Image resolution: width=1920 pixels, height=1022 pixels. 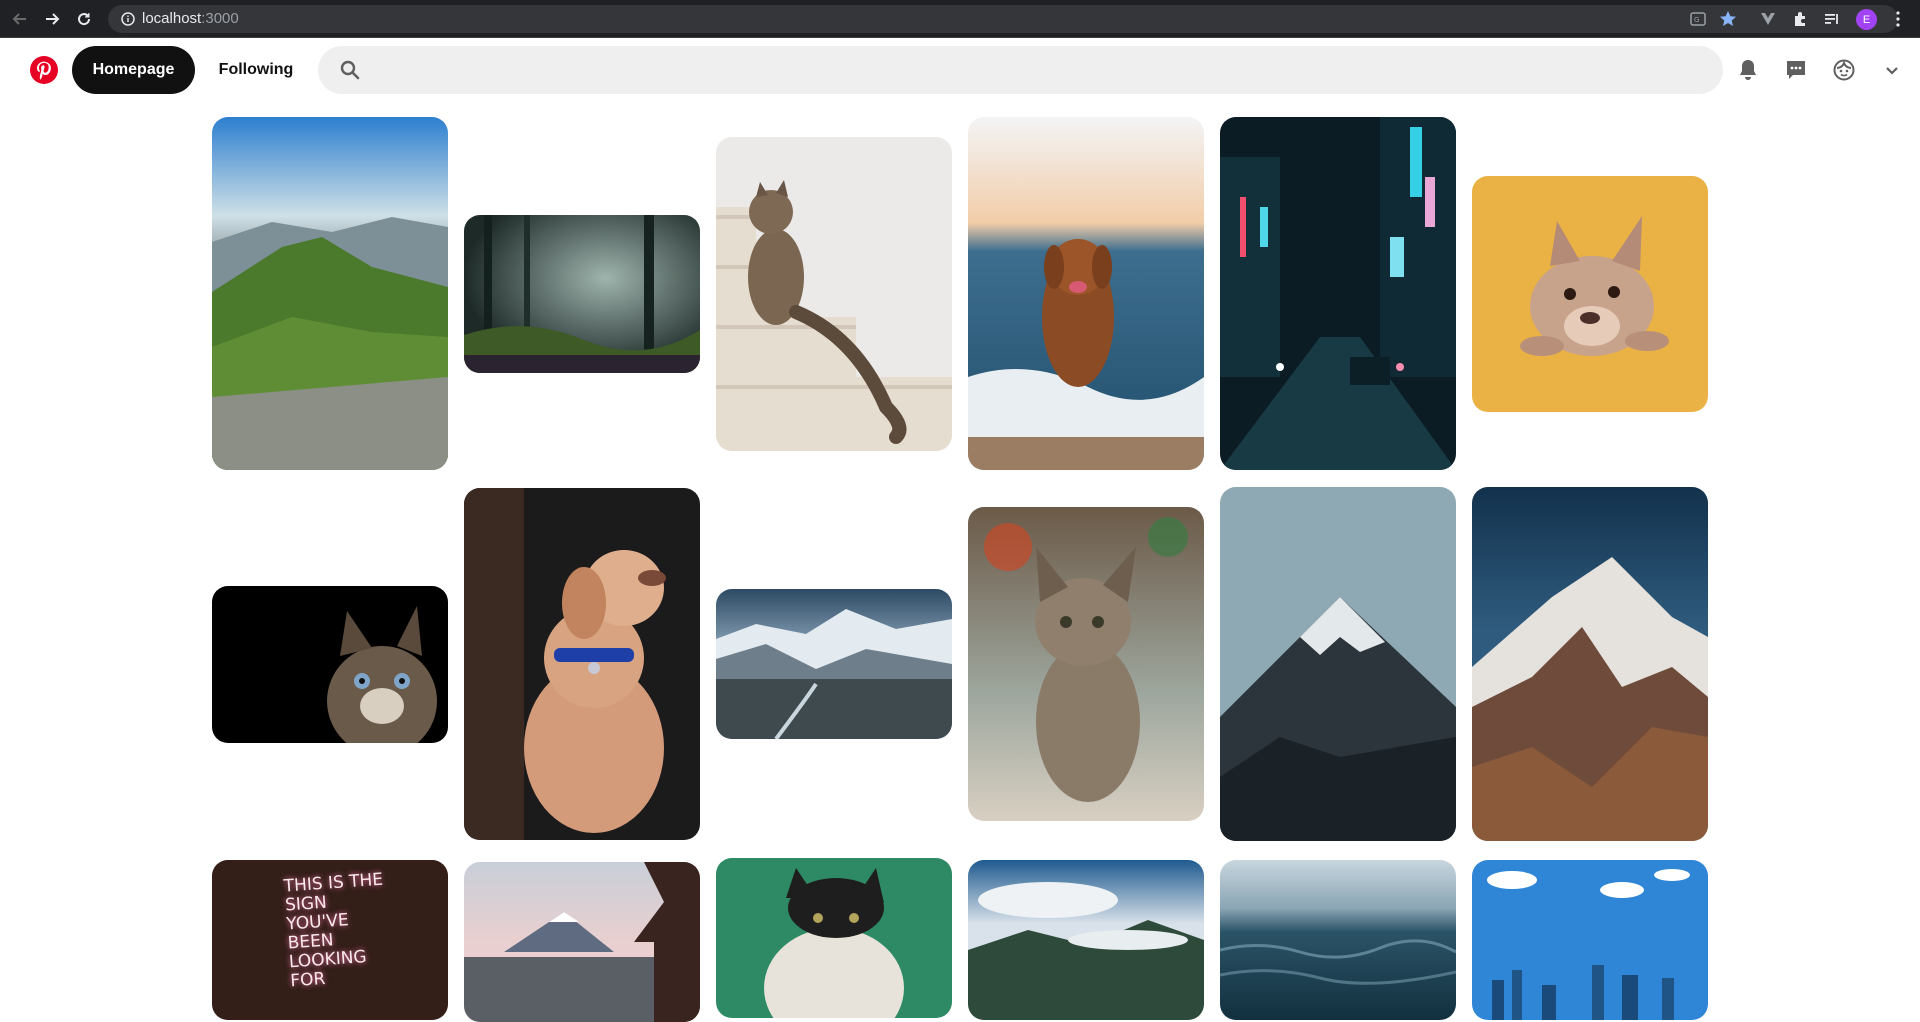 I want to click on bell-icon, so click(x=1748, y=70).